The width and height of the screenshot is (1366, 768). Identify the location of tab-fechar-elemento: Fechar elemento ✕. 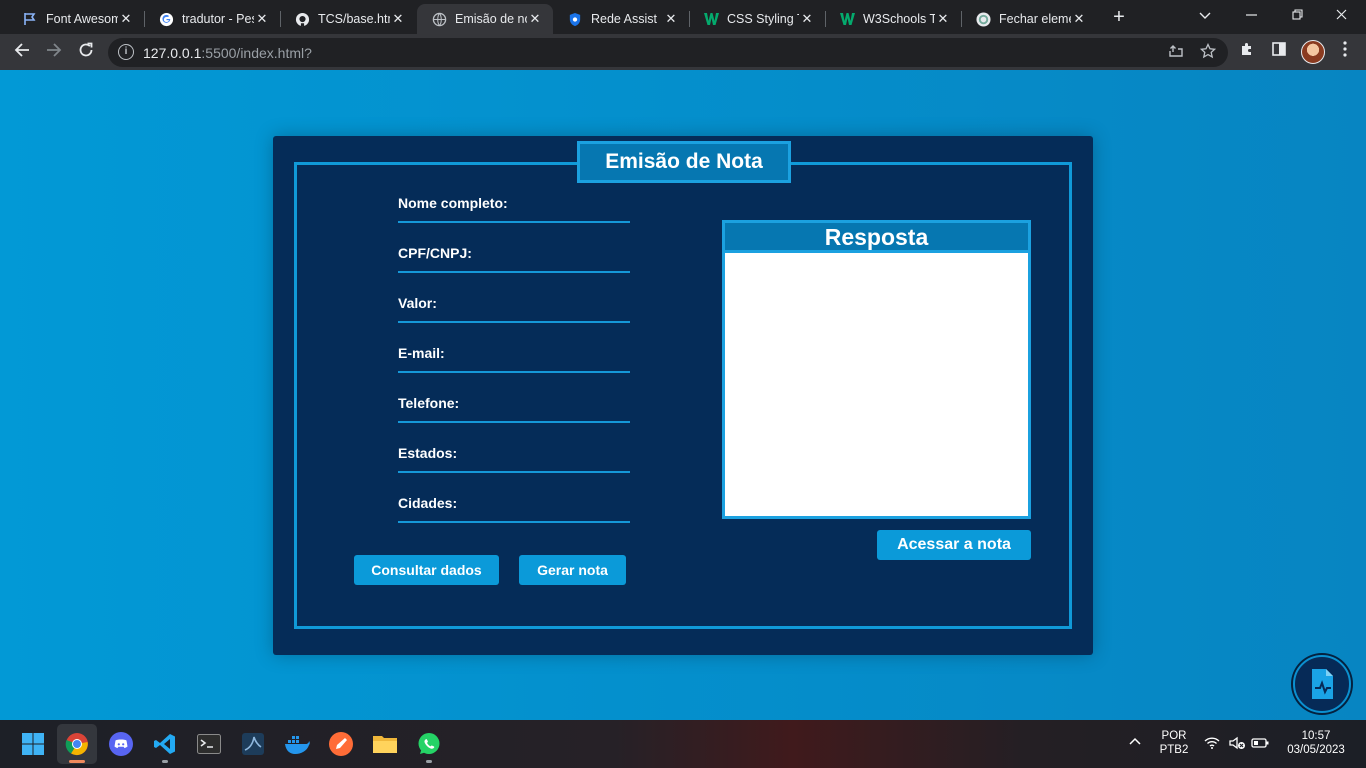
(1029, 19).